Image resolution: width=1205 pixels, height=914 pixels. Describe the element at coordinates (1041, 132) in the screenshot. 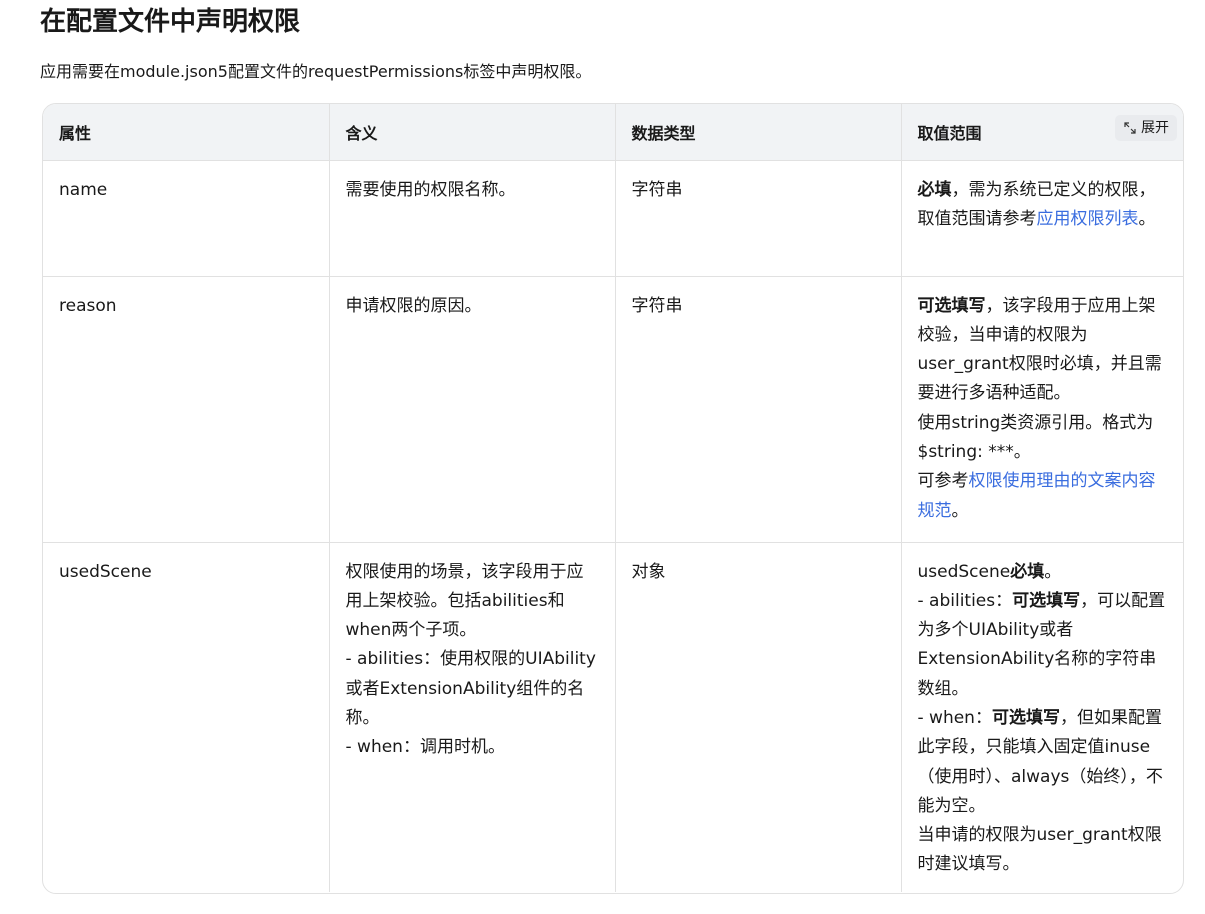

I see `column-header-value-range: 取值范围 展开` at that location.